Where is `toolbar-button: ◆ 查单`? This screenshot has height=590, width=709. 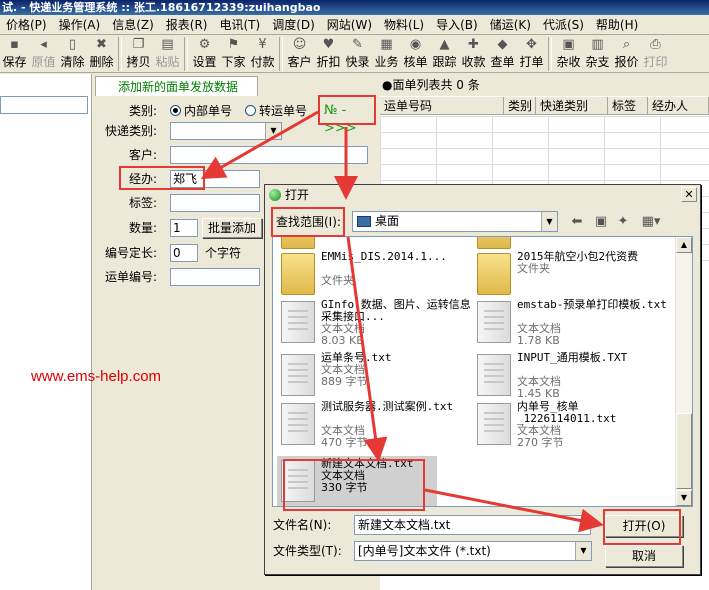 toolbar-button: ◆ 查单 is located at coordinates (502, 54).